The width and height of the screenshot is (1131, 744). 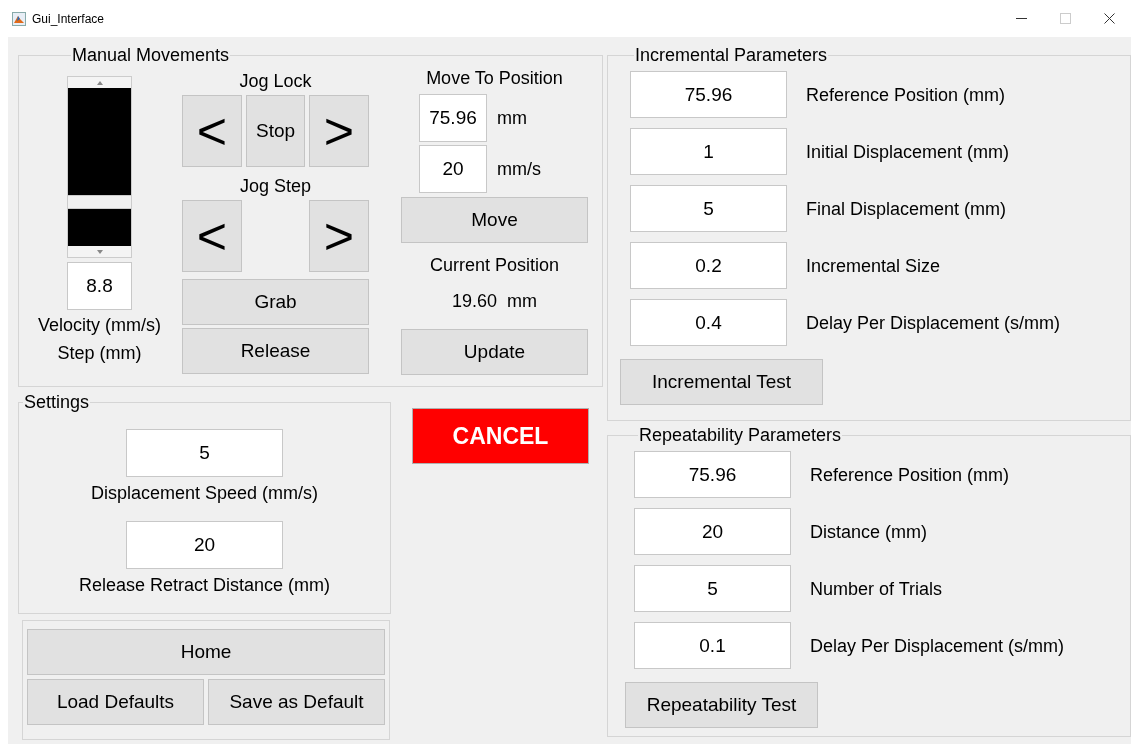 I want to click on save-default-button: Save as Default, so click(x=296, y=702).